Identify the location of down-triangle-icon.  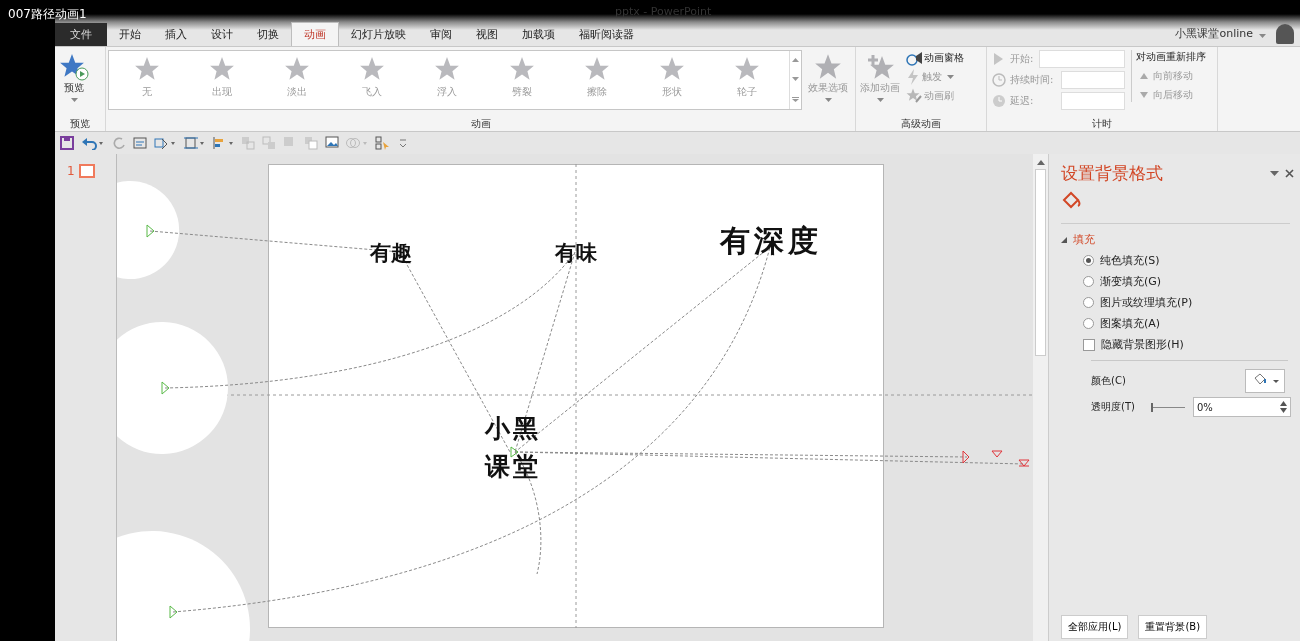
(1144, 95).